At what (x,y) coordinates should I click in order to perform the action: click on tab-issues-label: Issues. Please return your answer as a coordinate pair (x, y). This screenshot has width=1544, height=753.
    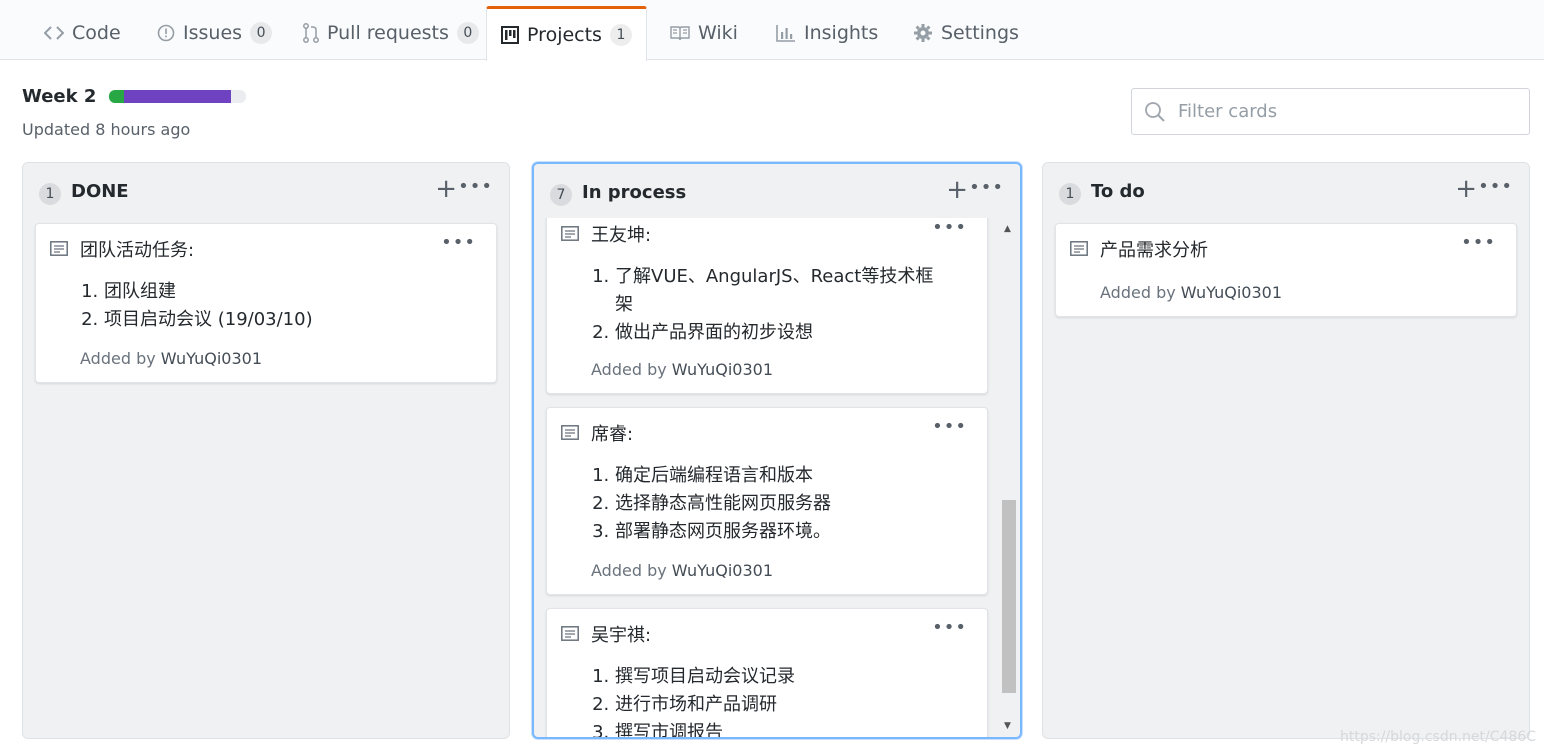
    Looking at the image, I should click on (213, 33).